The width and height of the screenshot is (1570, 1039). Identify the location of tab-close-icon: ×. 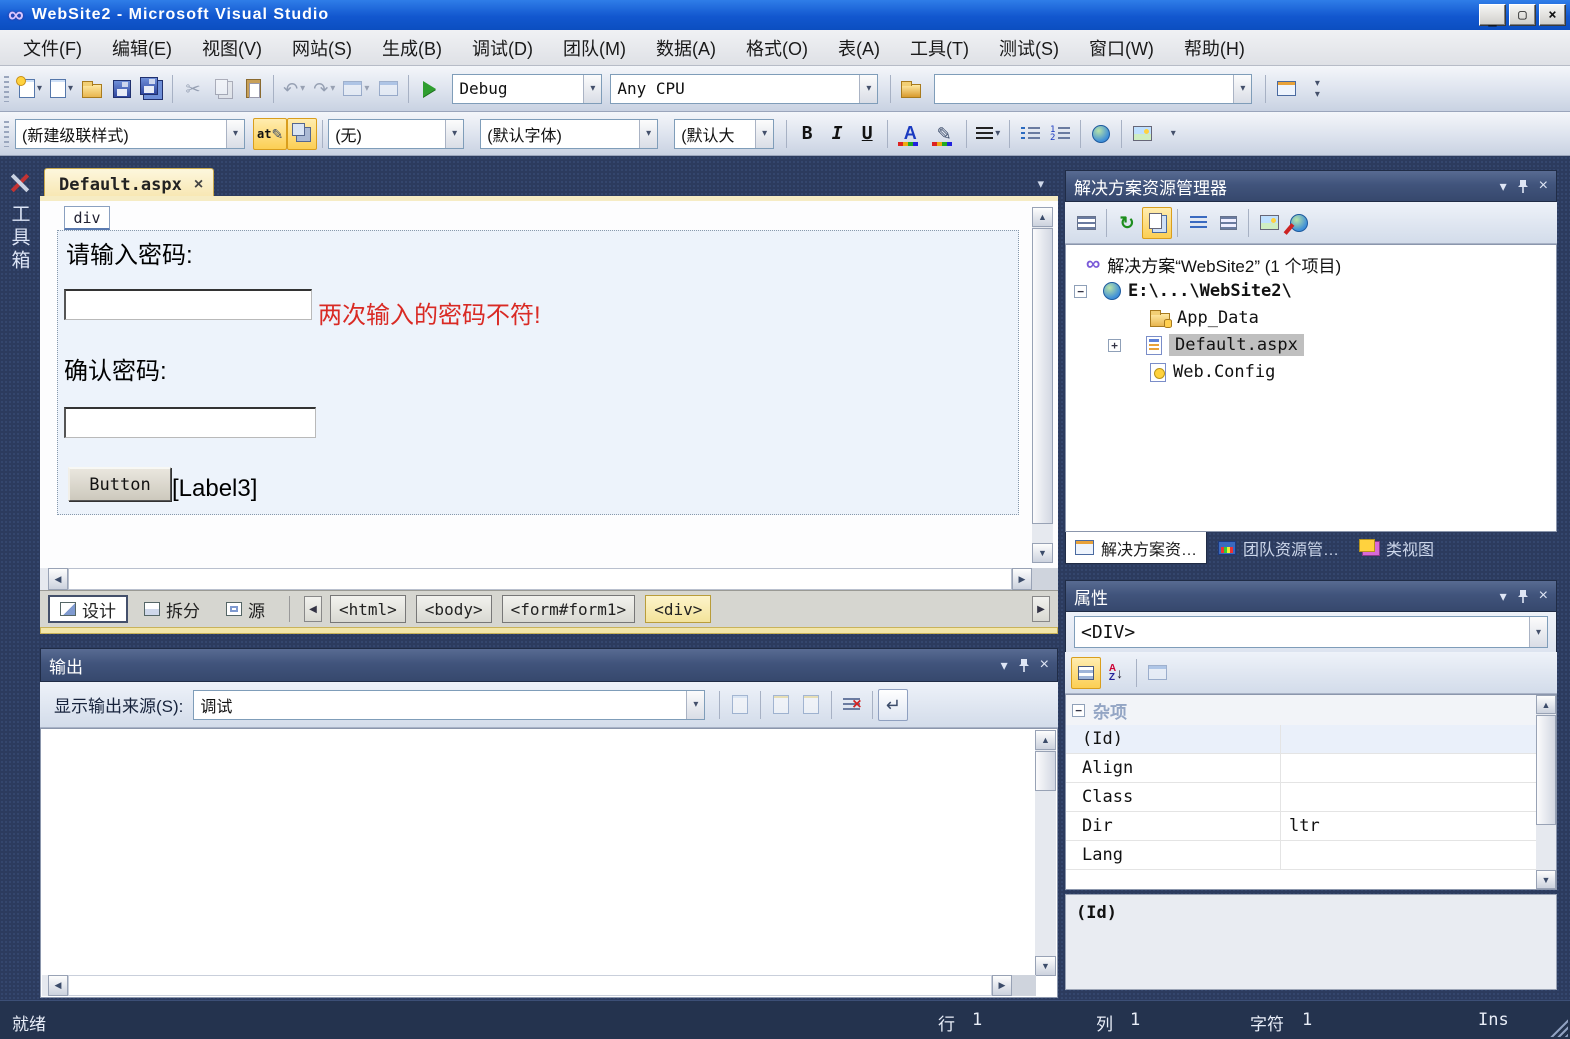
(198, 185).